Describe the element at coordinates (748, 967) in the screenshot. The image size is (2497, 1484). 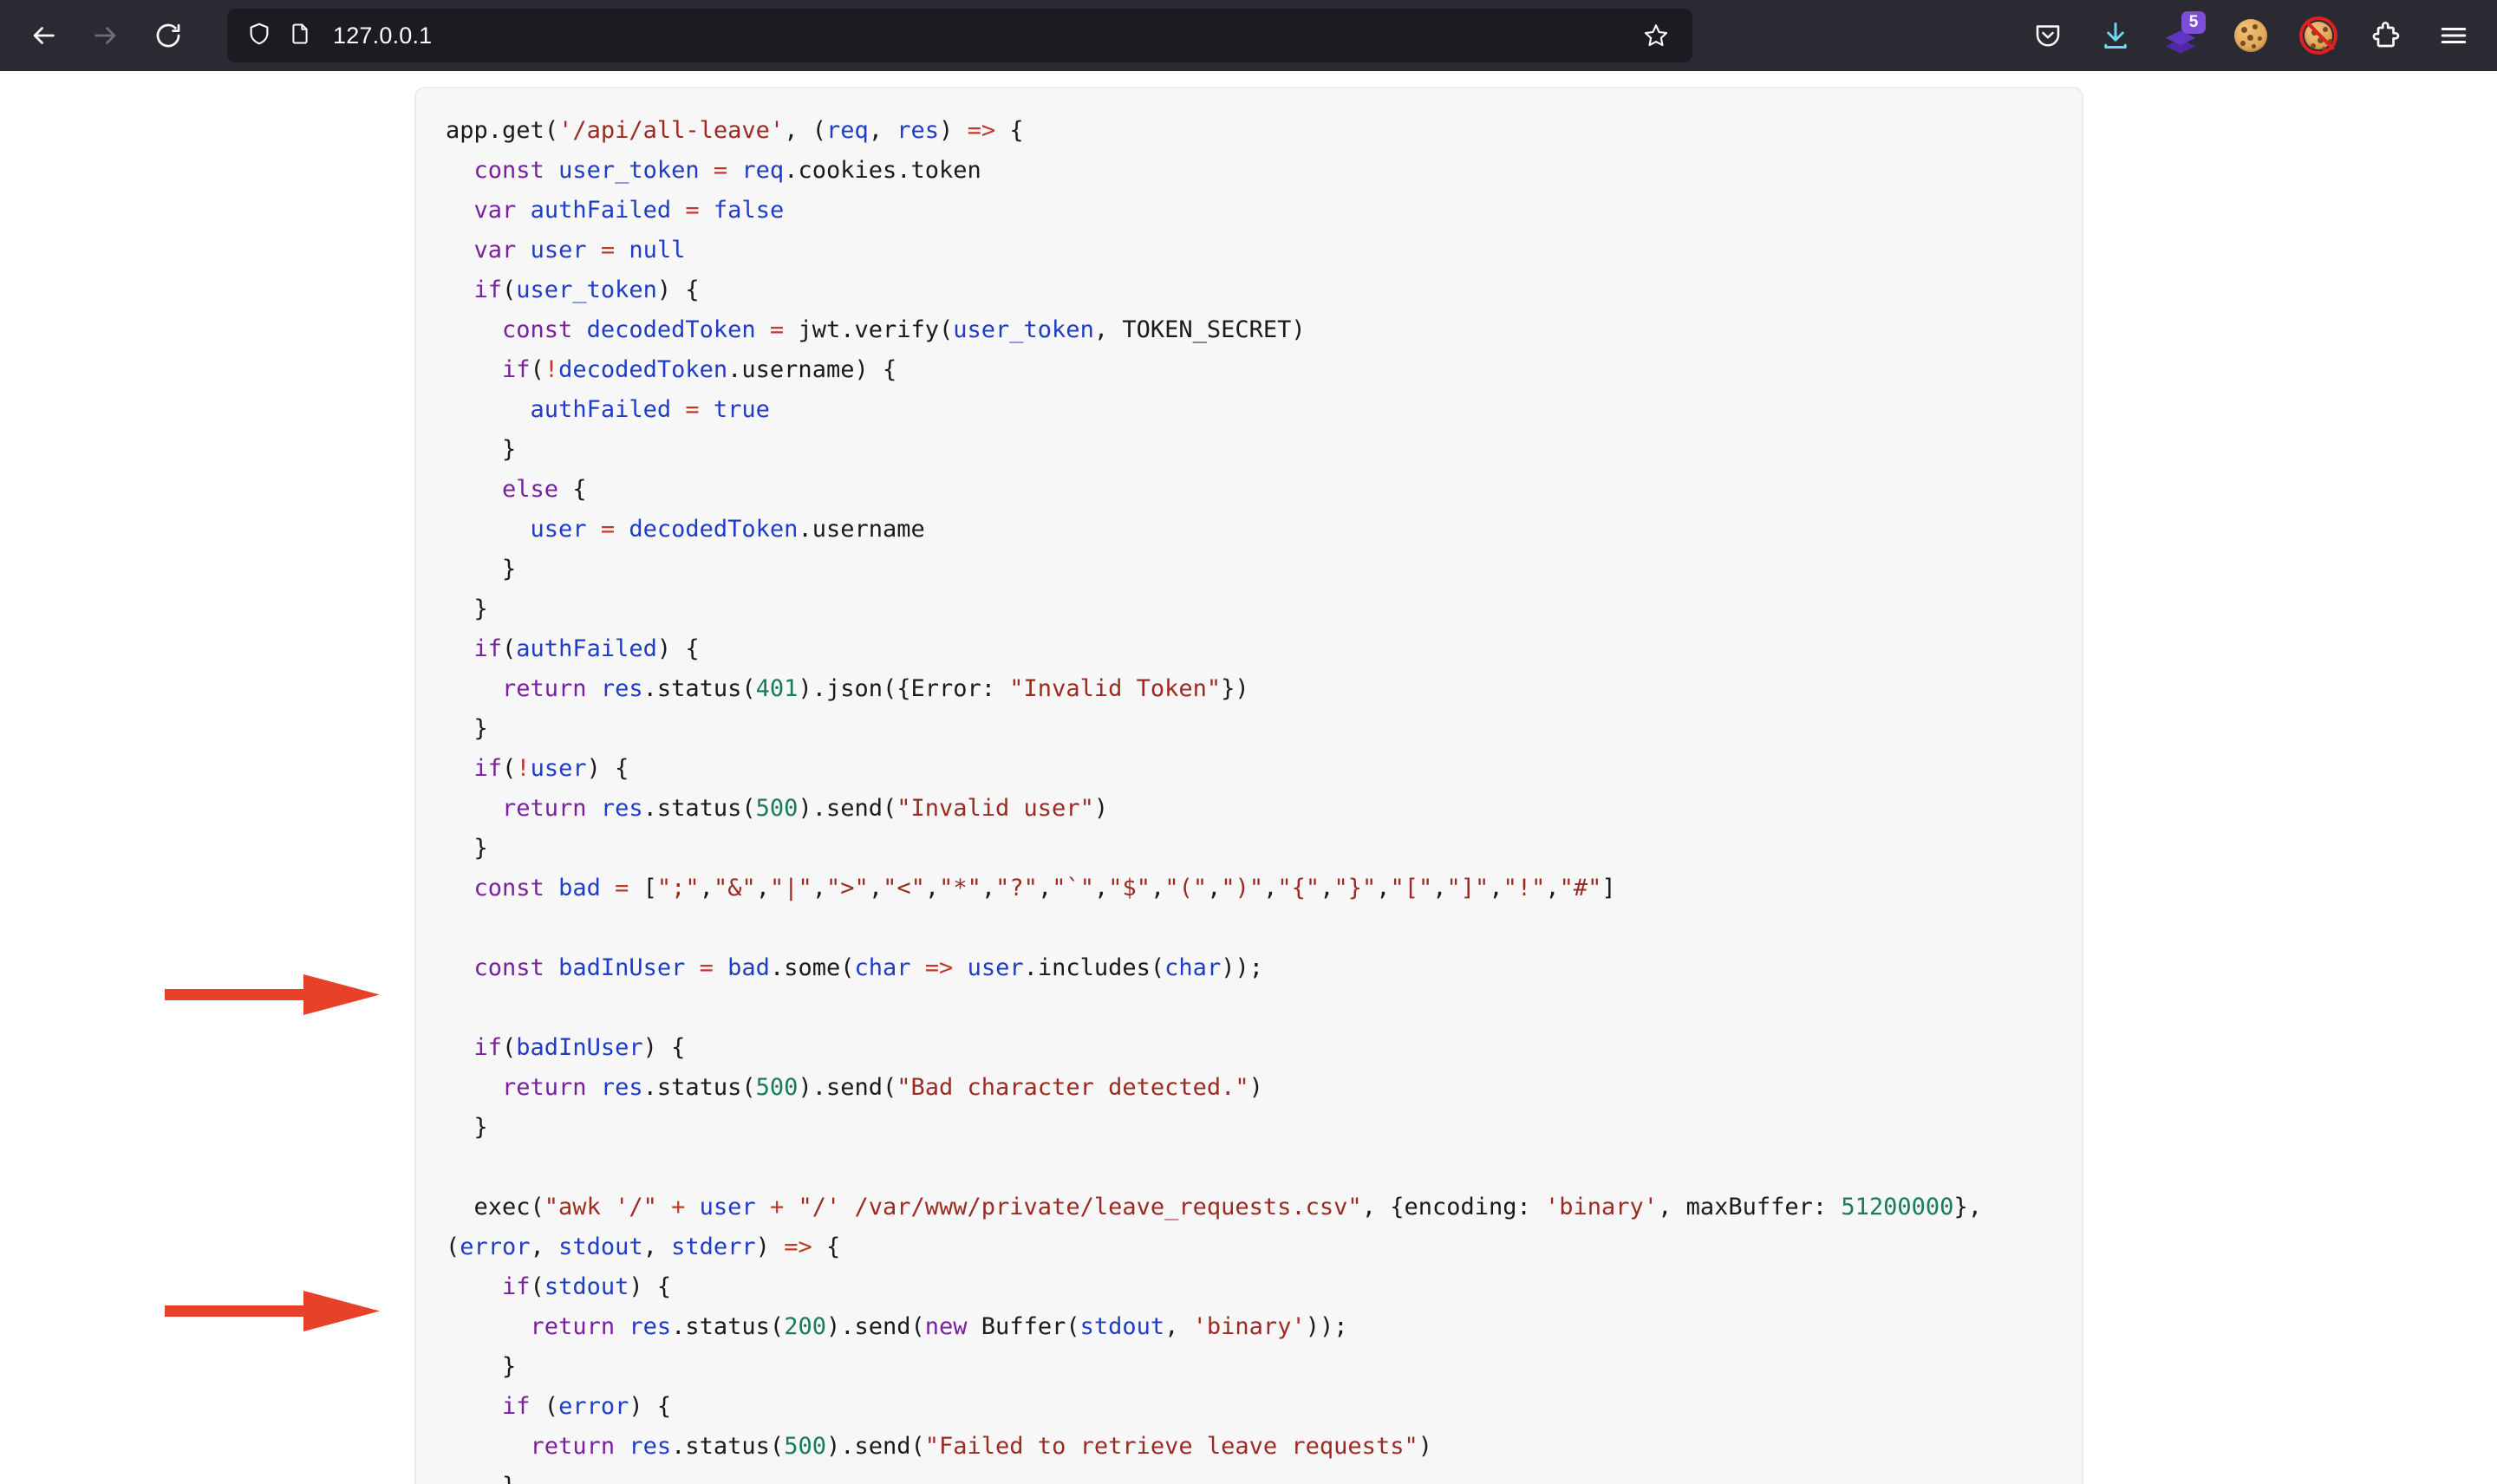
I see `code-token: bad` at that location.